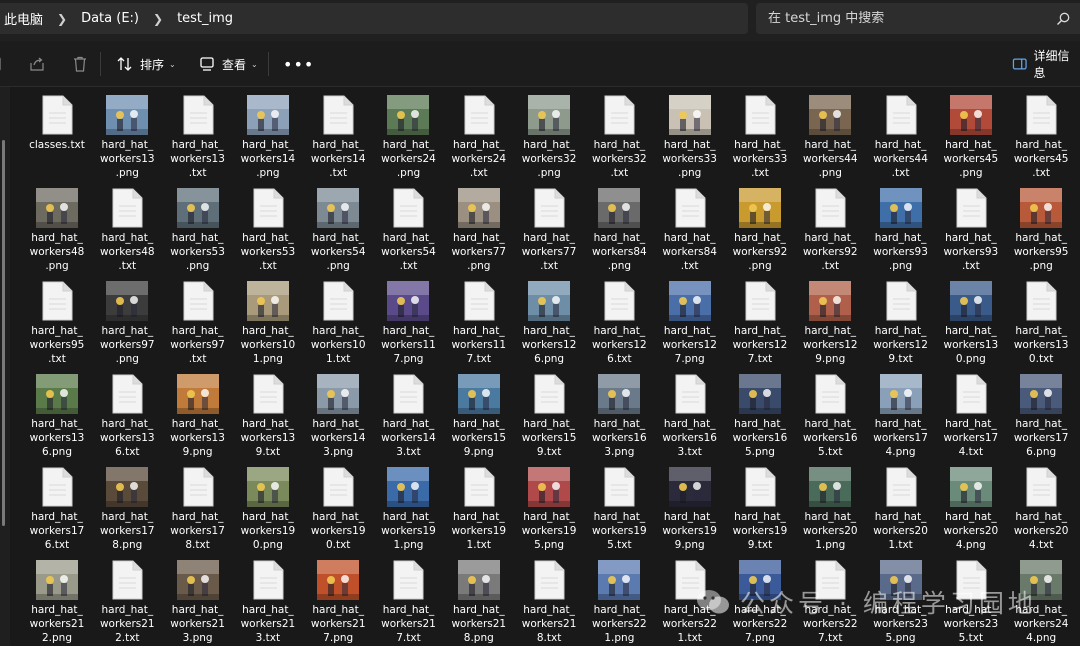 This screenshot has width=1080, height=646. Describe the element at coordinates (971, 324) in the screenshot. I see `file-item-image: hard_hat_ workers13 0.png` at that location.